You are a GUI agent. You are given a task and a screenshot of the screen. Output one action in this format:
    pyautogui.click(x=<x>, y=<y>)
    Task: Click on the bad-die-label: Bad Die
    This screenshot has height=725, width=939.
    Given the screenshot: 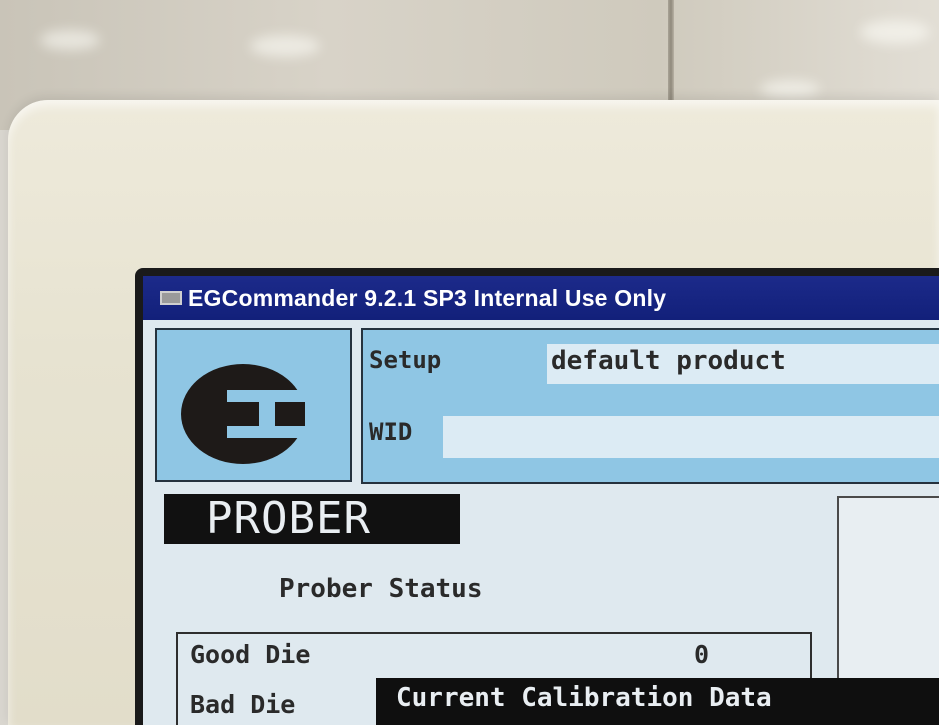 What is the action you would take?
    pyautogui.click(x=243, y=704)
    